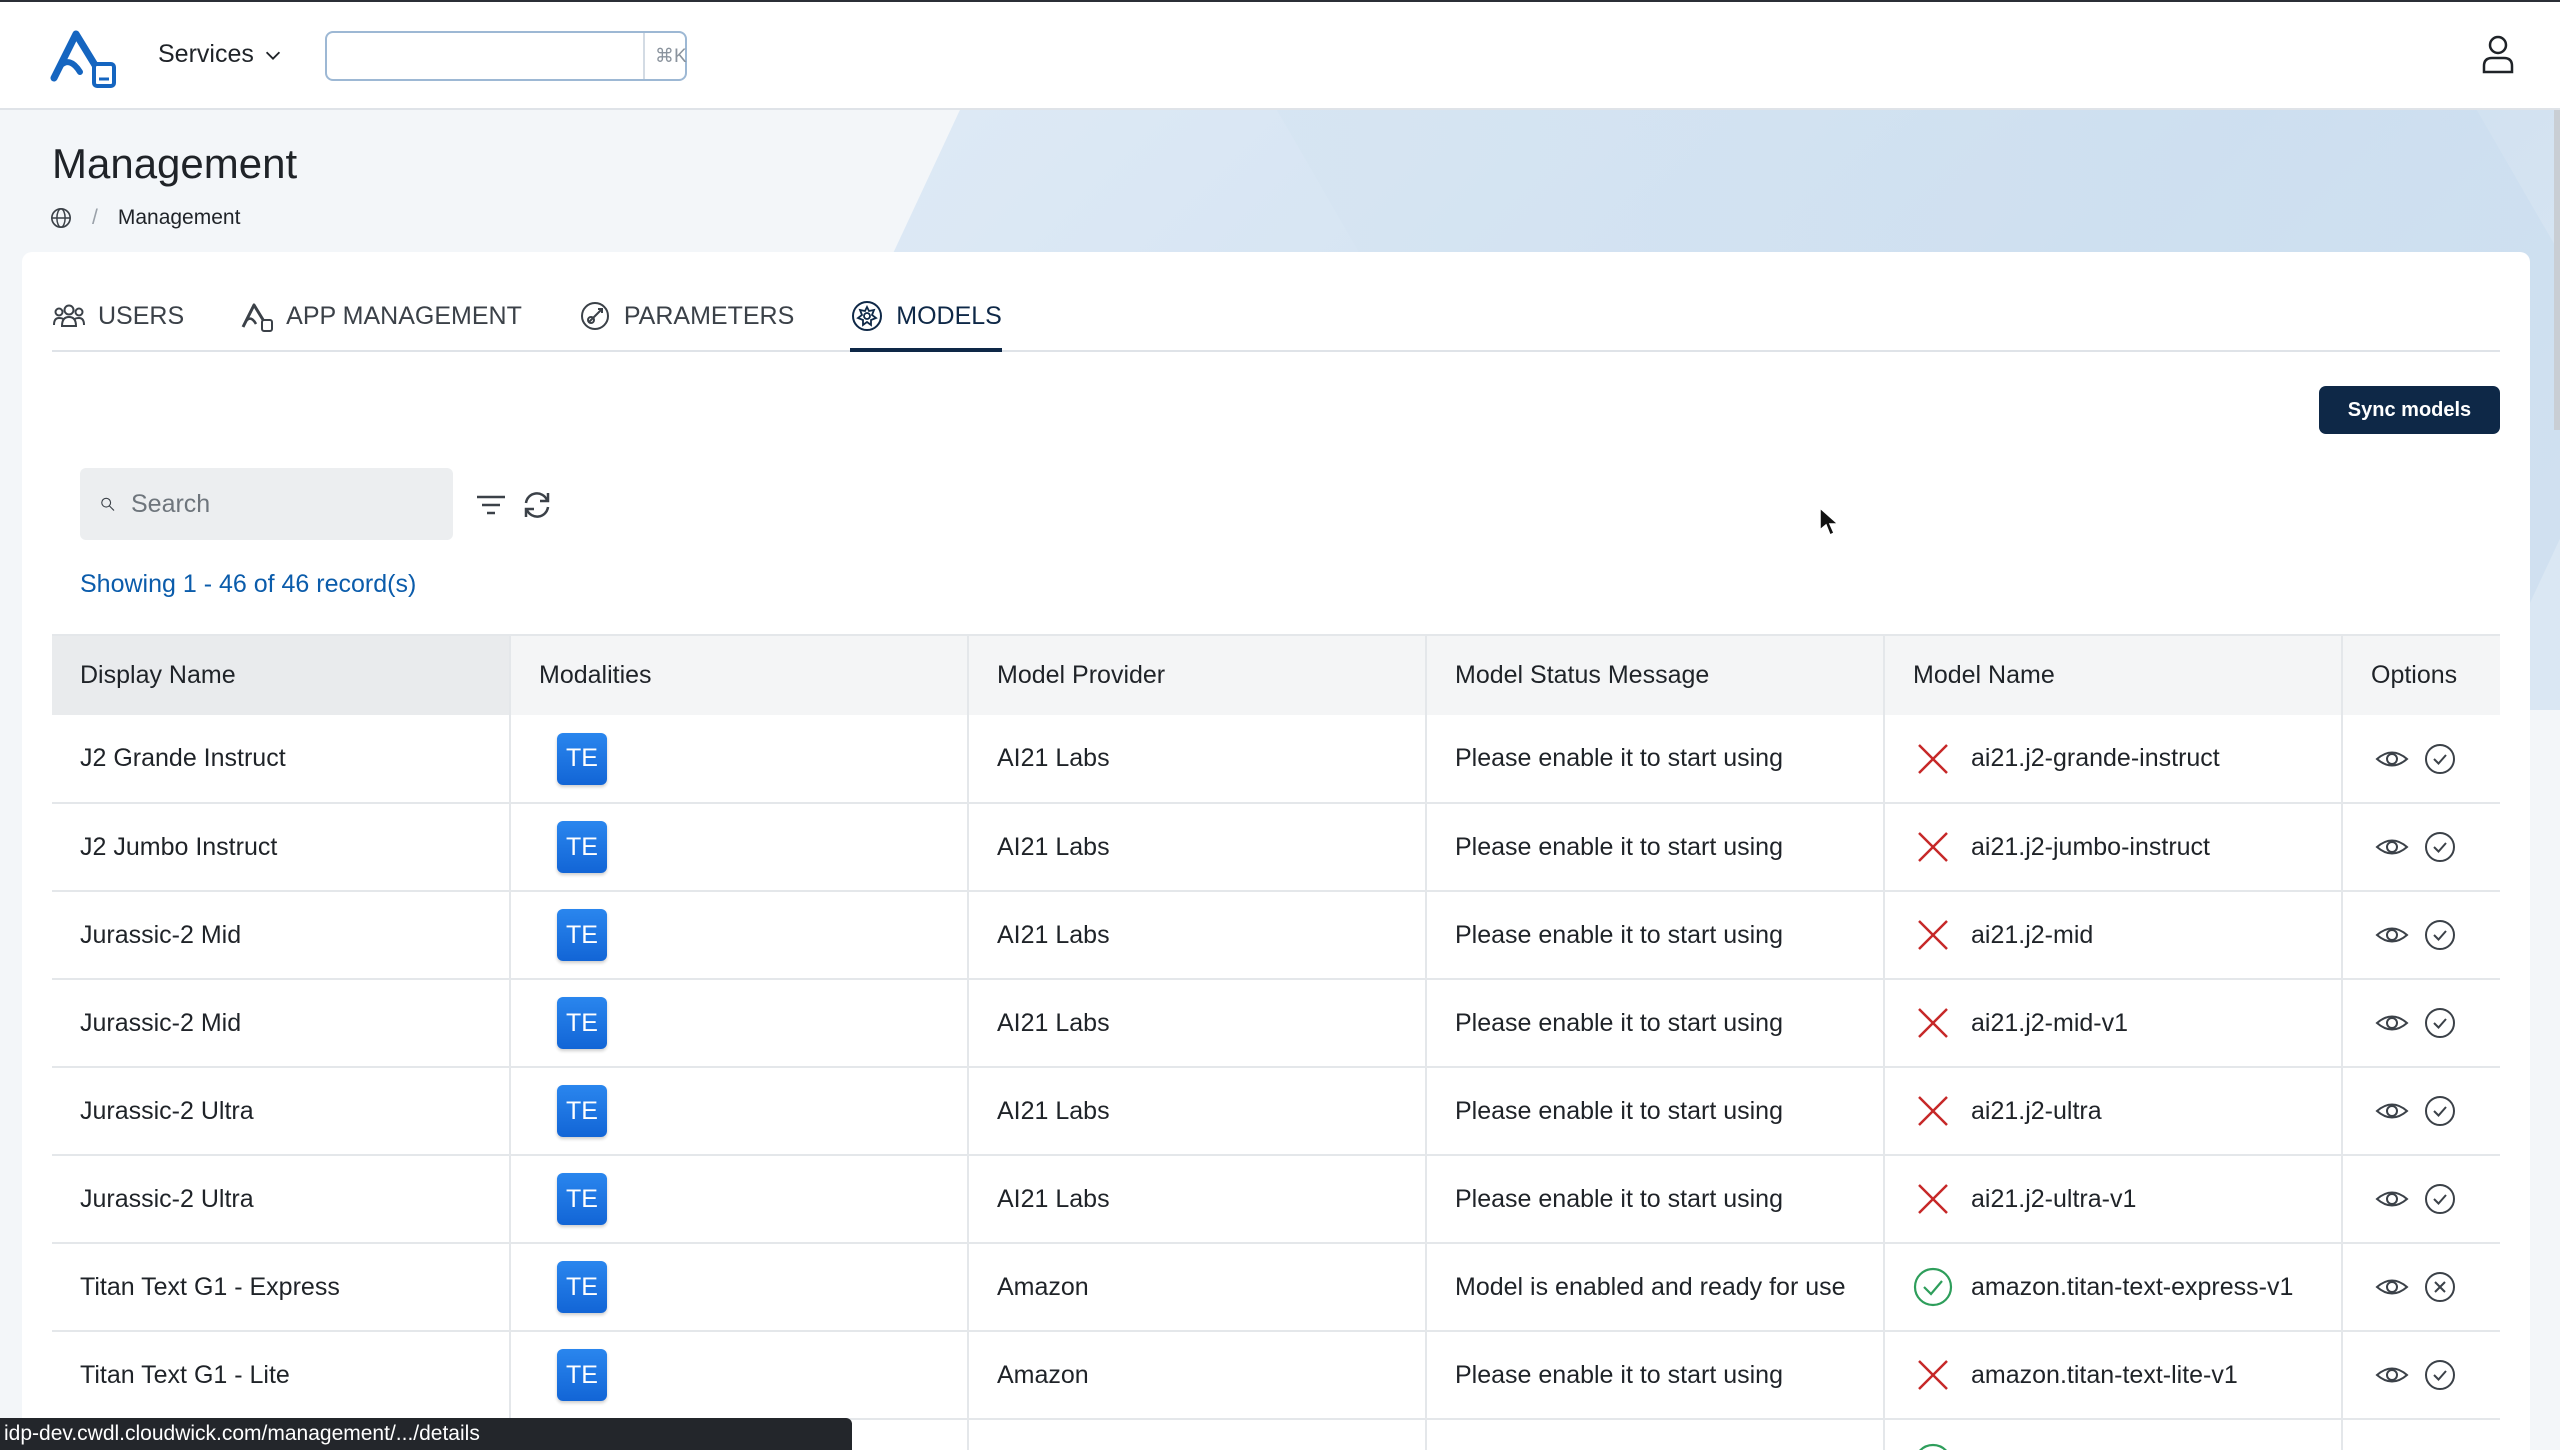 The height and width of the screenshot is (1450, 2560). What do you see at coordinates (2104, 1374) in the screenshot?
I see `model-name-text: amazon.titan-text-lite-v1` at bounding box center [2104, 1374].